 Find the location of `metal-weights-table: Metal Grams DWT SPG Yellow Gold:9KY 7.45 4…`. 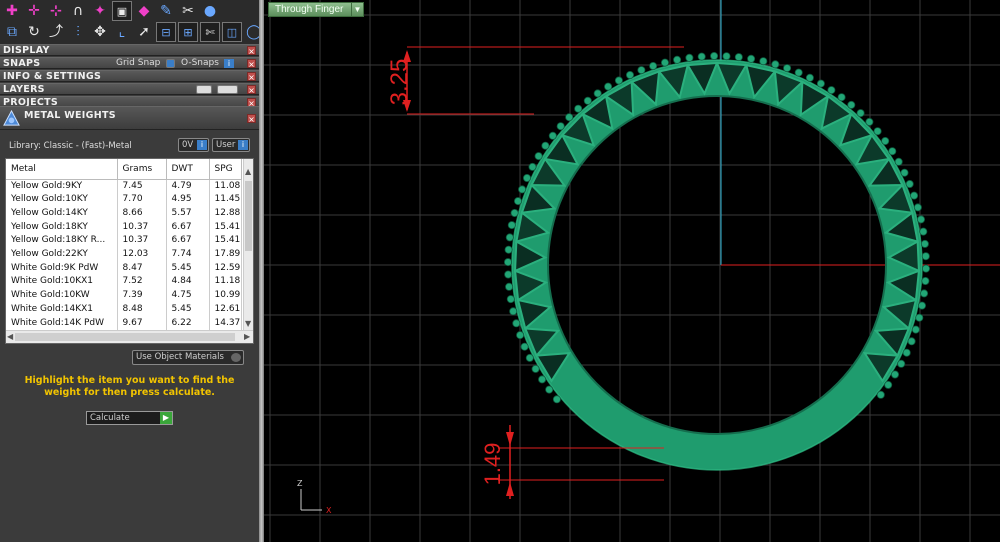

metal-weights-table: Metal Grams DWT SPG Yellow Gold:9KY 7.45 4… is located at coordinates (129, 251).